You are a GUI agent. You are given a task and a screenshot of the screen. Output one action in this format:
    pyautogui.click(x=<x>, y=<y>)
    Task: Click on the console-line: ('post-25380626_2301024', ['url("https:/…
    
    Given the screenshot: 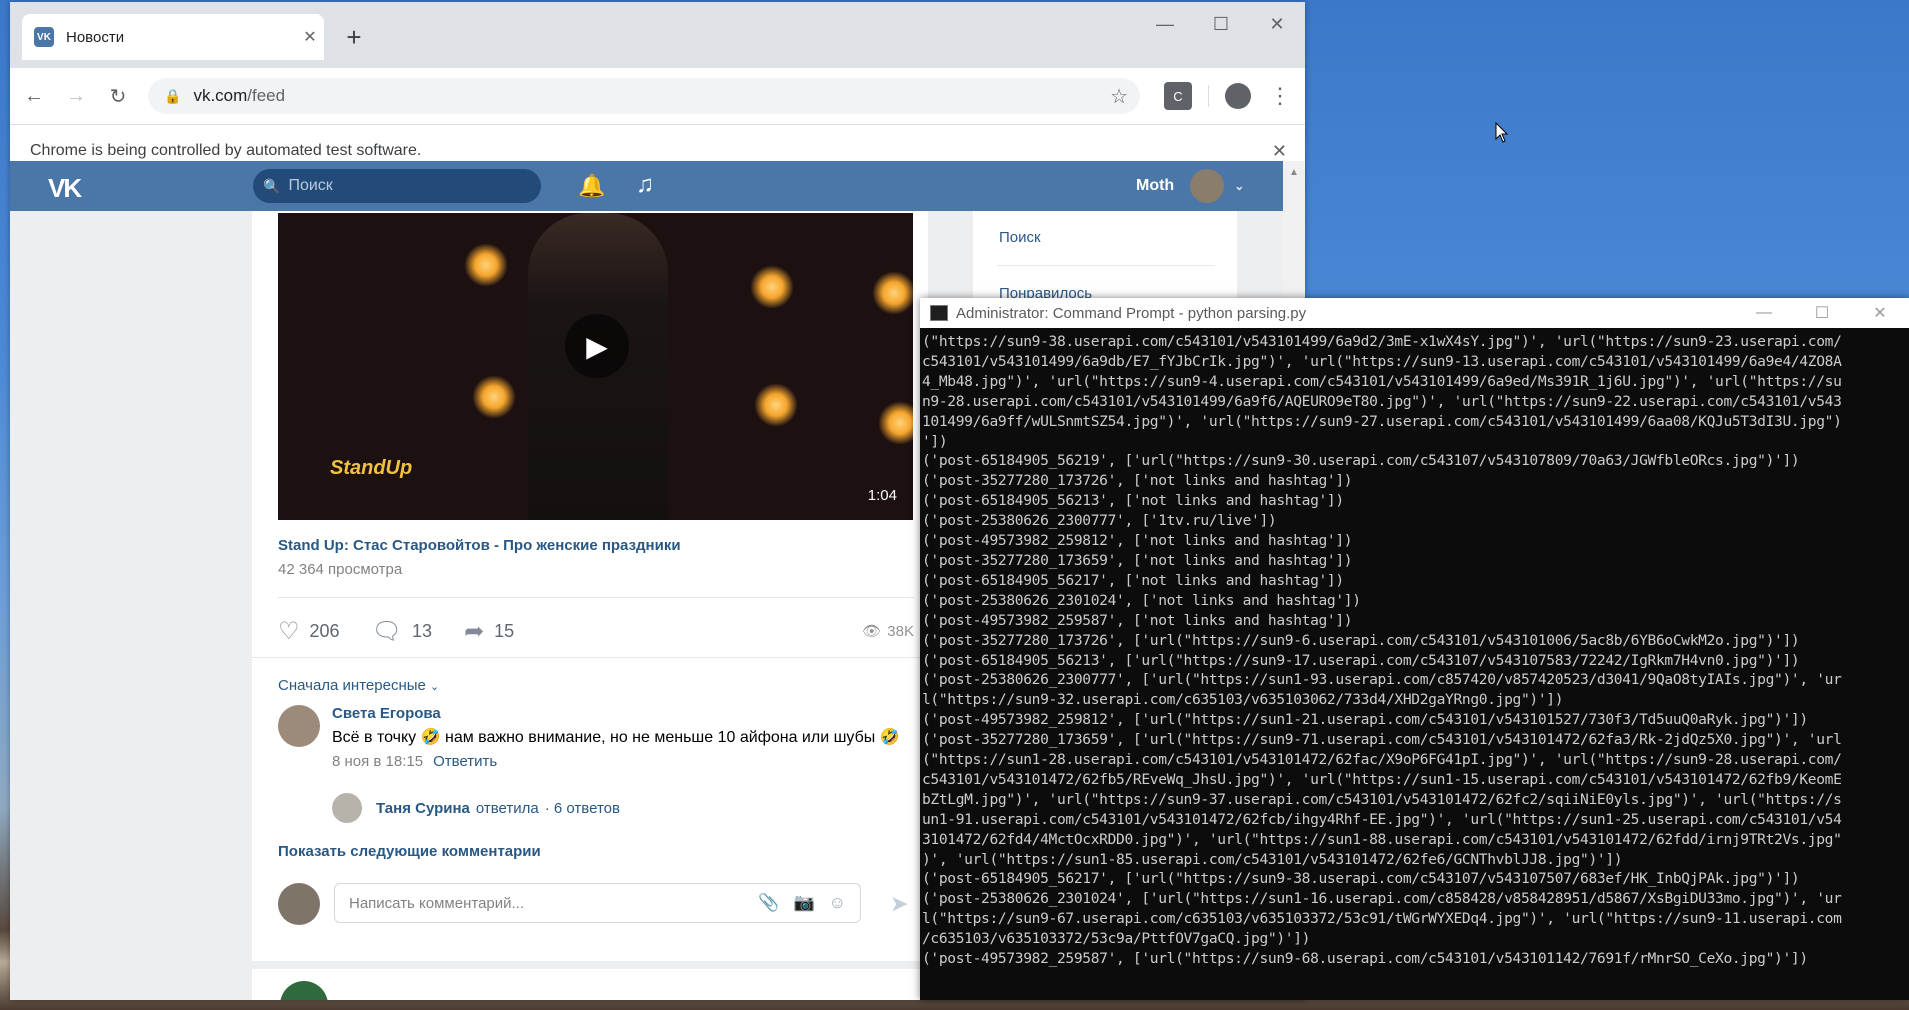 What is the action you would take?
    pyautogui.click(x=1382, y=899)
    